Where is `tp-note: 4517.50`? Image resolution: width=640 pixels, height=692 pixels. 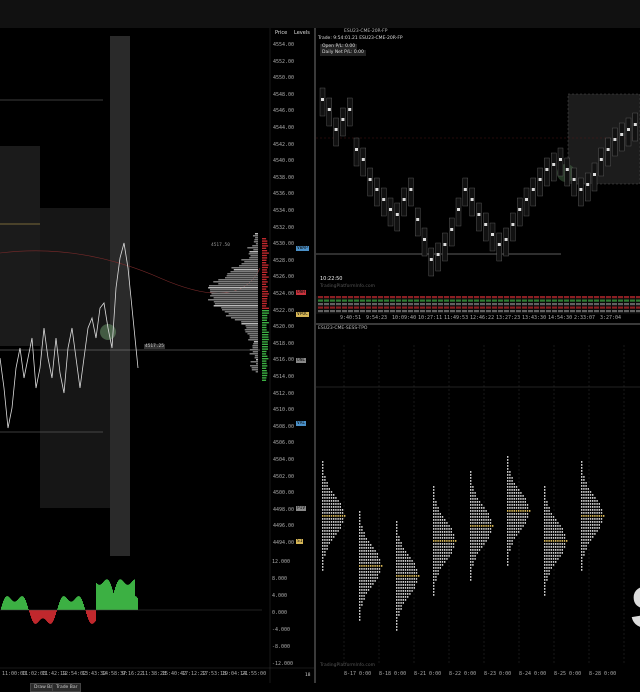 tp-note: 4517.50 is located at coordinates (220, 245).